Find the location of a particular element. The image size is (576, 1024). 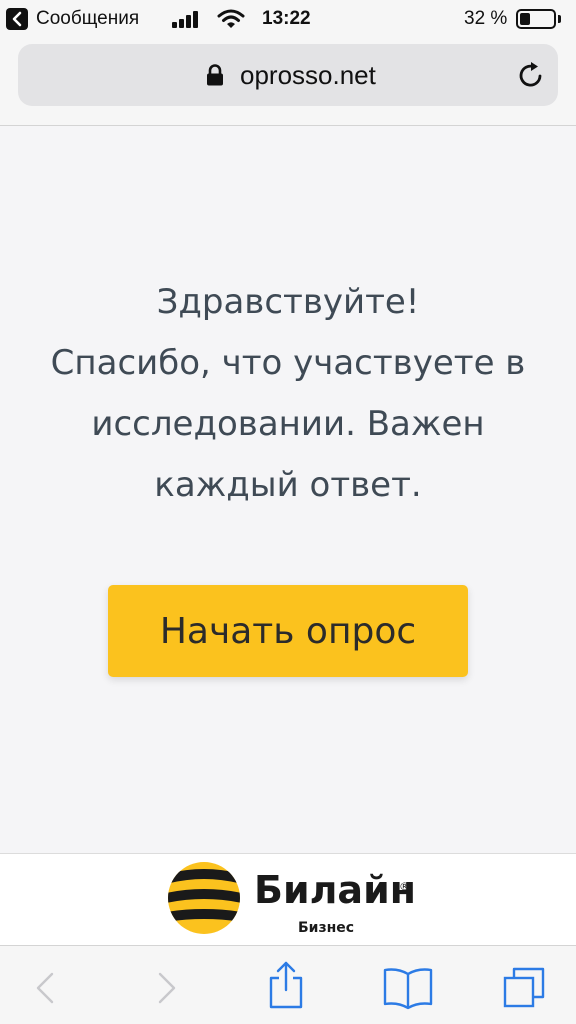

address-bar: oprosso.net is located at coordinates (288, 75).